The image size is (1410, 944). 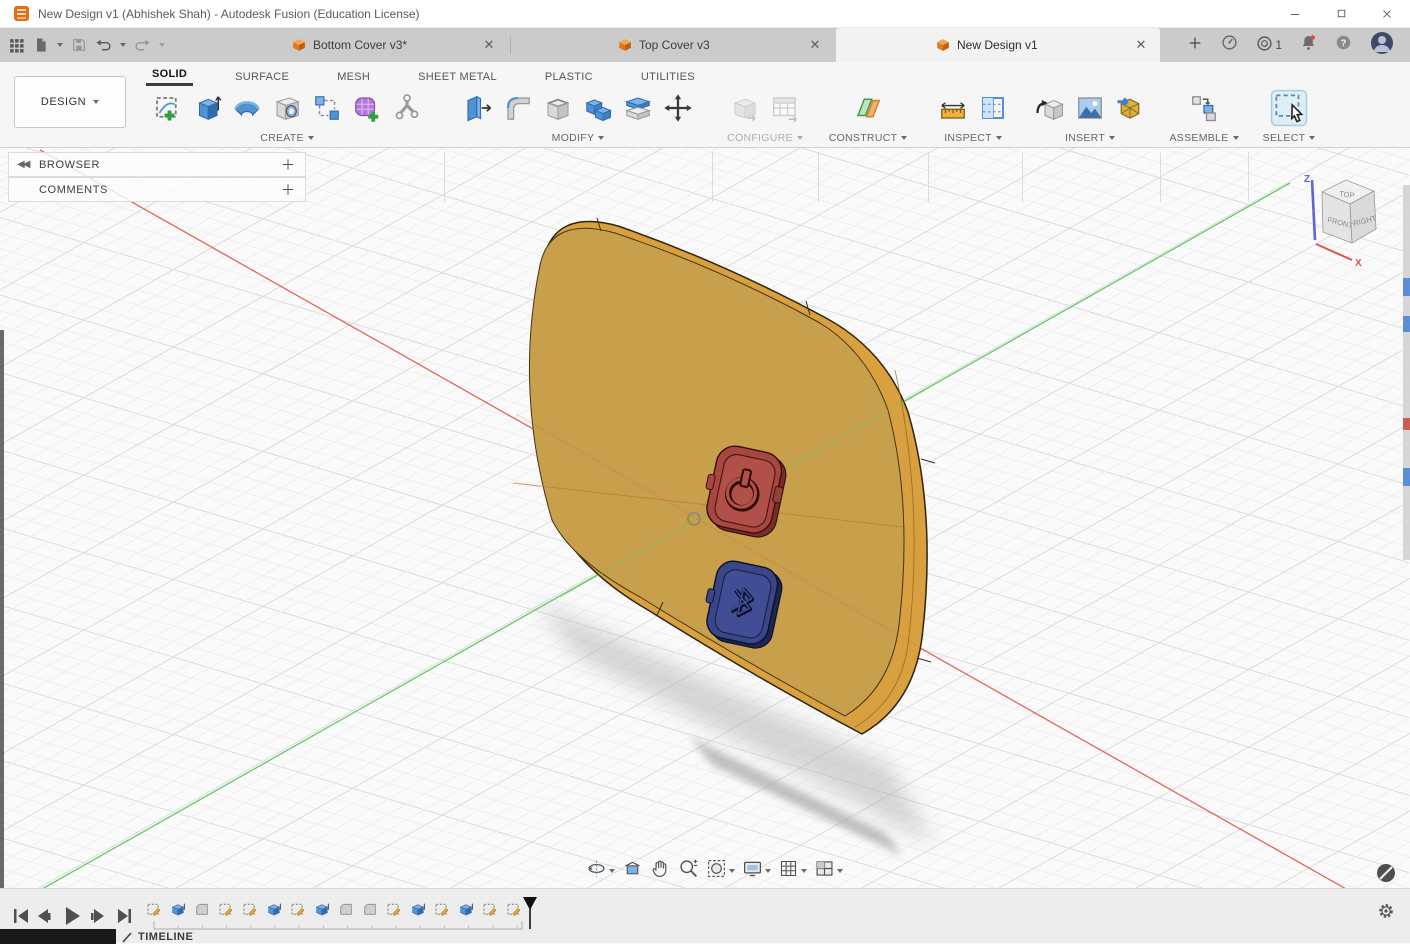 What do you see at coordinates (668, 76) in the screenshot?
I see `ribbon-tab-utilities: UTILITIES` at bounding box center [668, 76].